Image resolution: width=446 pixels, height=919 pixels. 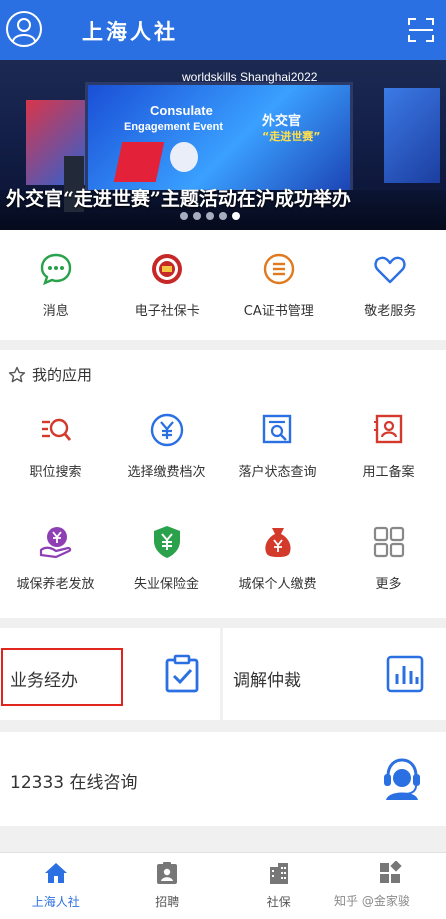 What do you see at coordinates (167, 902) in the screenshot?
I see `tab-label: 招聘` at bounding box center [167, 902].